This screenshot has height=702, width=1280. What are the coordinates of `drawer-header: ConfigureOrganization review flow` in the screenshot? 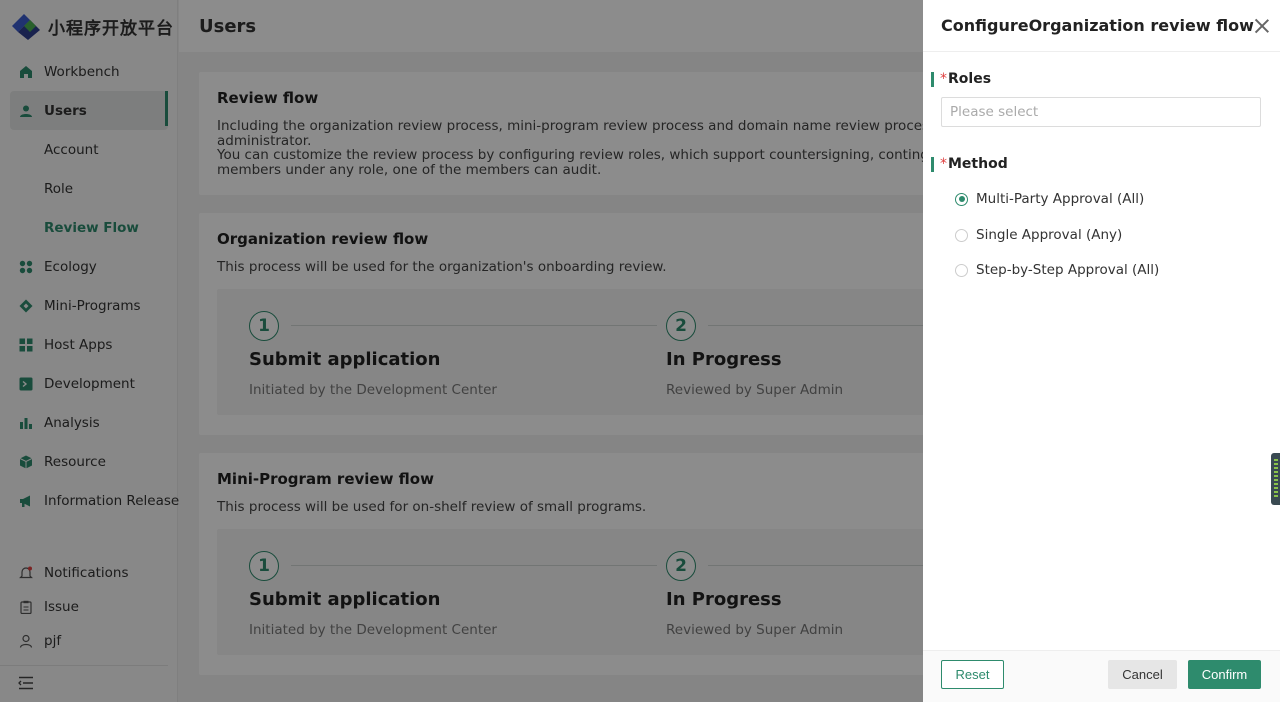 It's located at (1101, 26).